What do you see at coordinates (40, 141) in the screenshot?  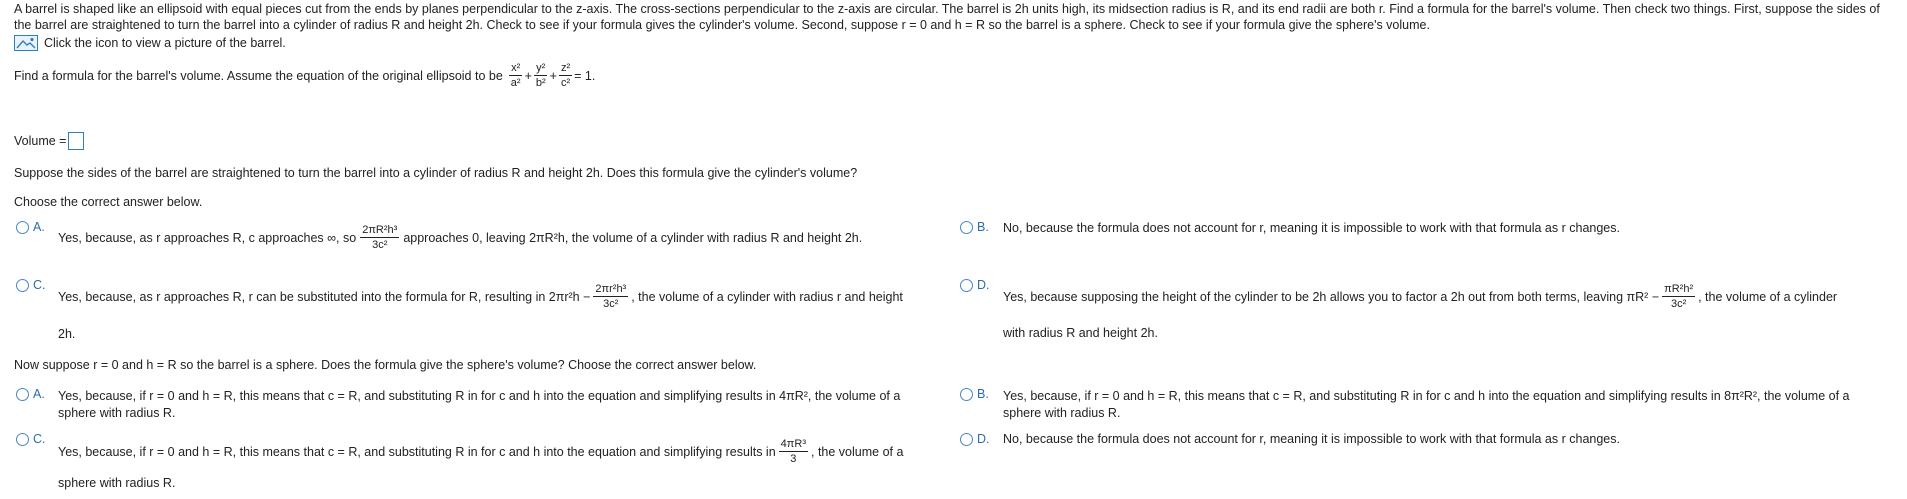 I see `volume-label: Volume =` at bounding box center [40, 141].